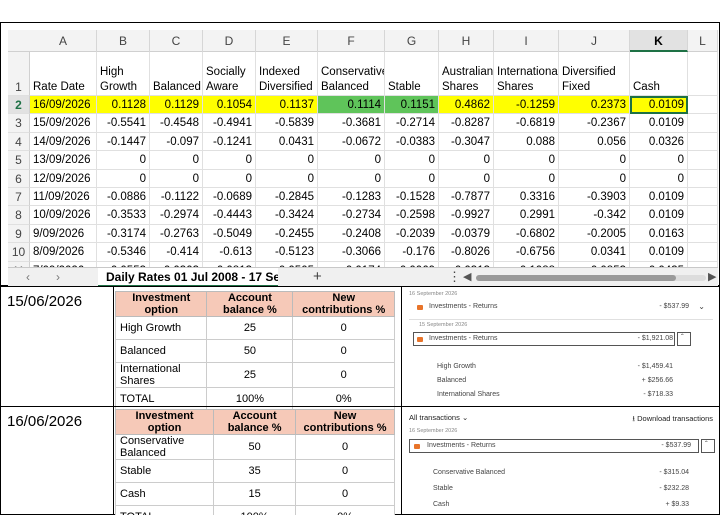  Describe the element at coordinates (594, 142) in the screenshot. I see `data-cell: 0.056` at that location.